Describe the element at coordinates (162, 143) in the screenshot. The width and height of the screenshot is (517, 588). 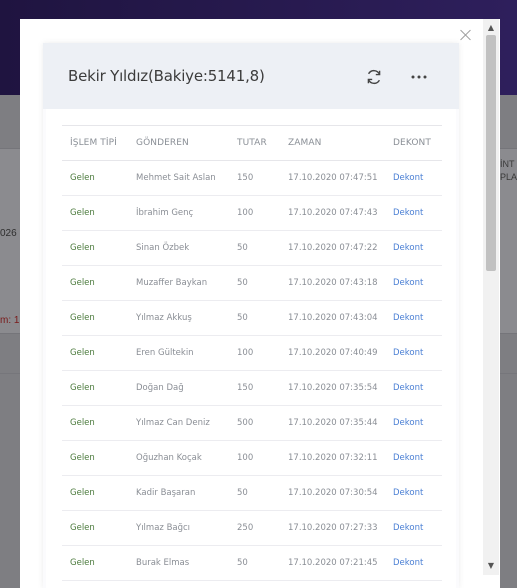
I see `column-header-sender: GÖNDEREN` at that location.